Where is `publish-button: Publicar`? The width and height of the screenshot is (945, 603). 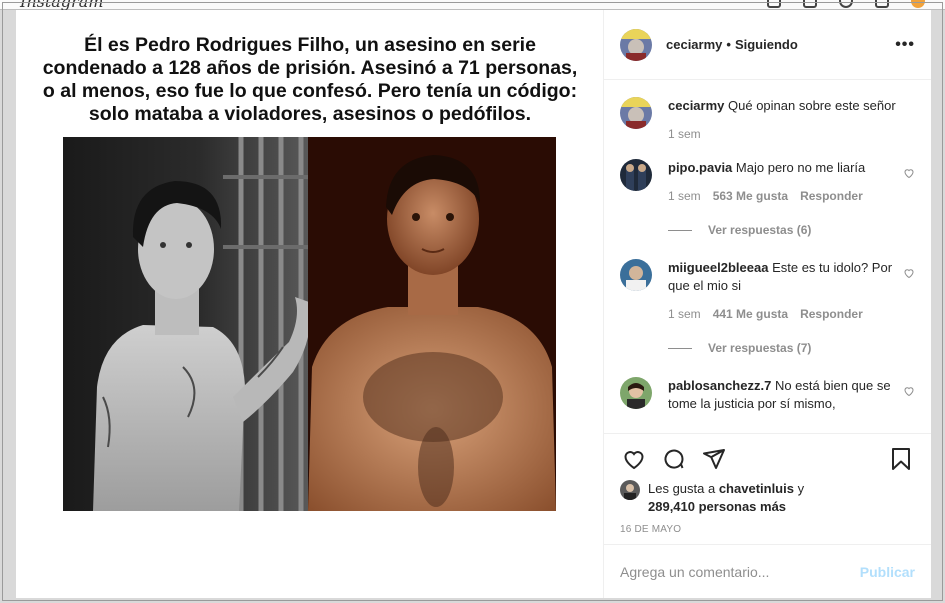 publish-button: Publicar is located at coordinates (887, 572).